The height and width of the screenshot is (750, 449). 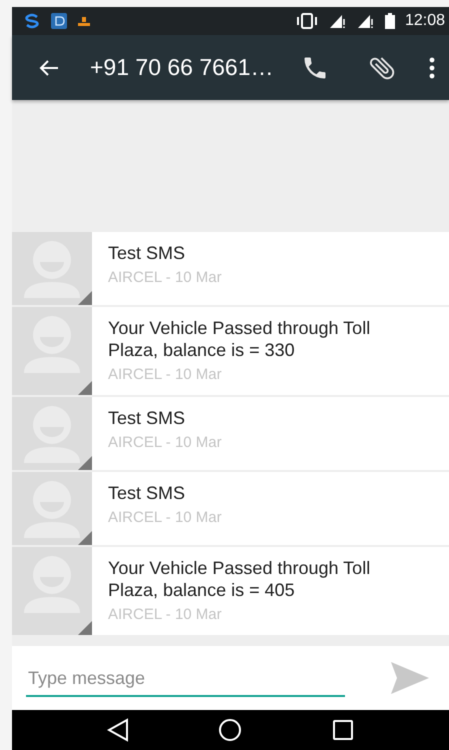 I want to click on app-icon, so click(x=59, y=21).